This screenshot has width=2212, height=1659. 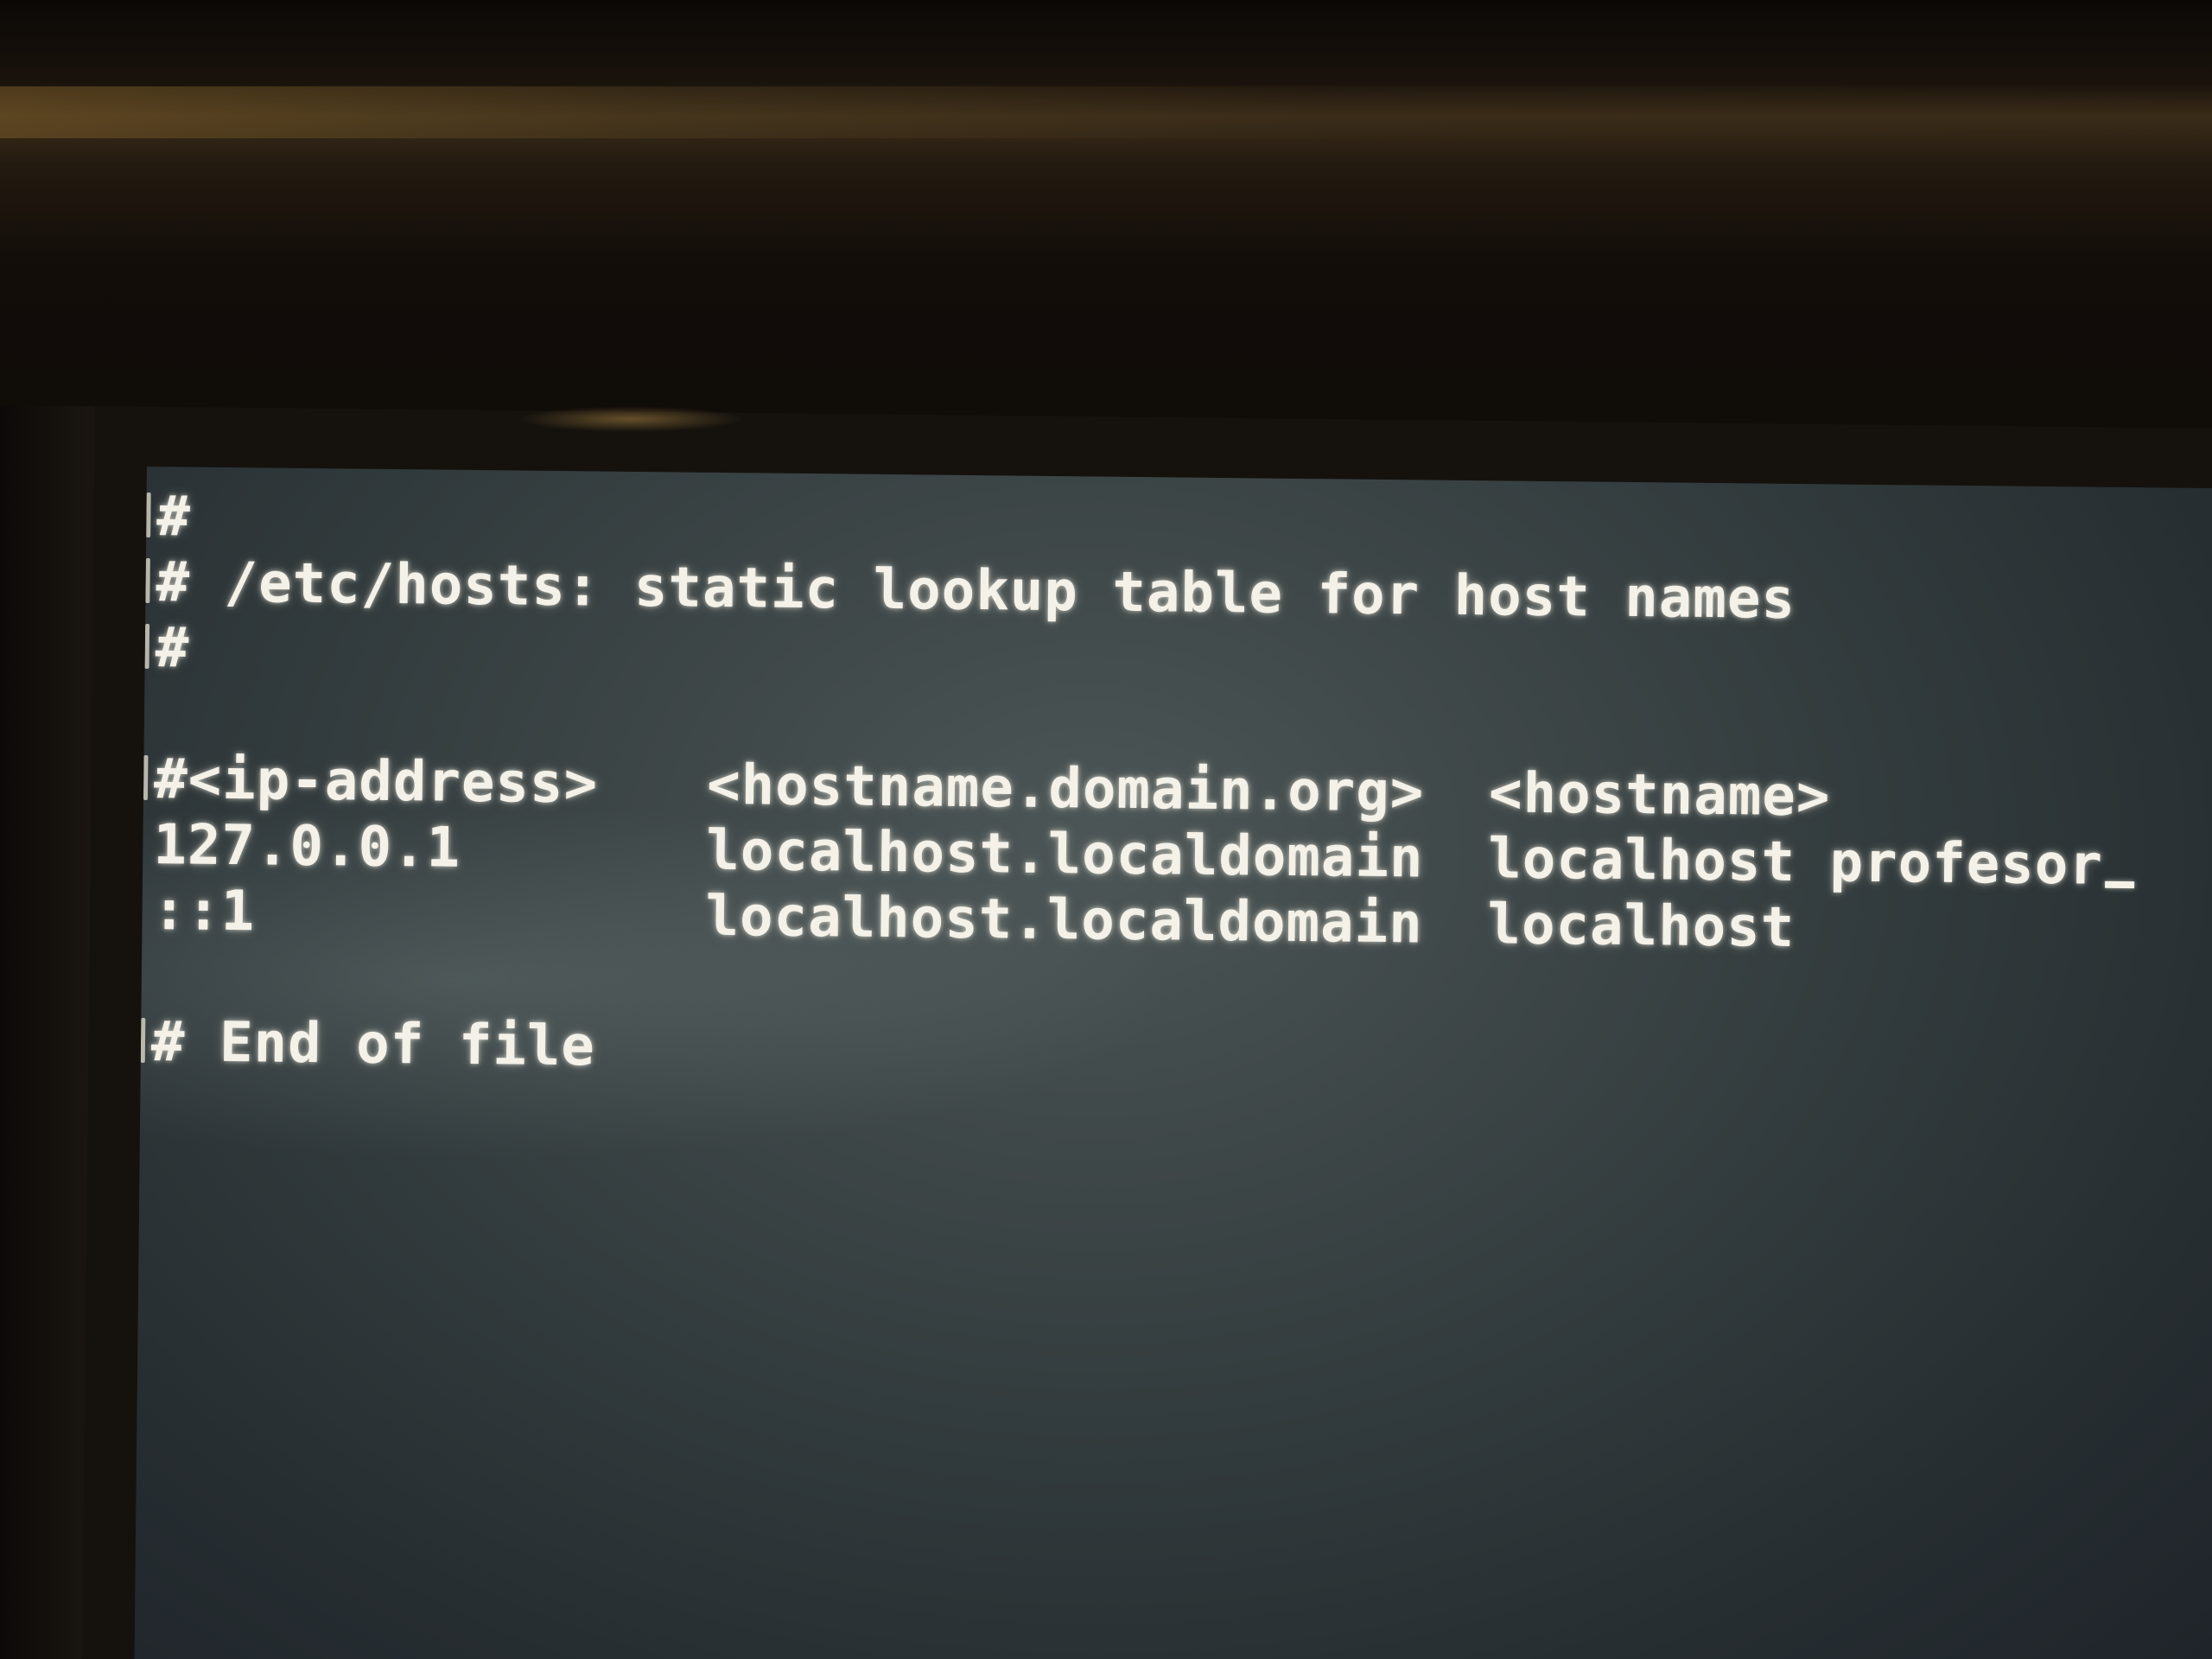 I want to click on bezel-glare, so click(x=1106, y=112).